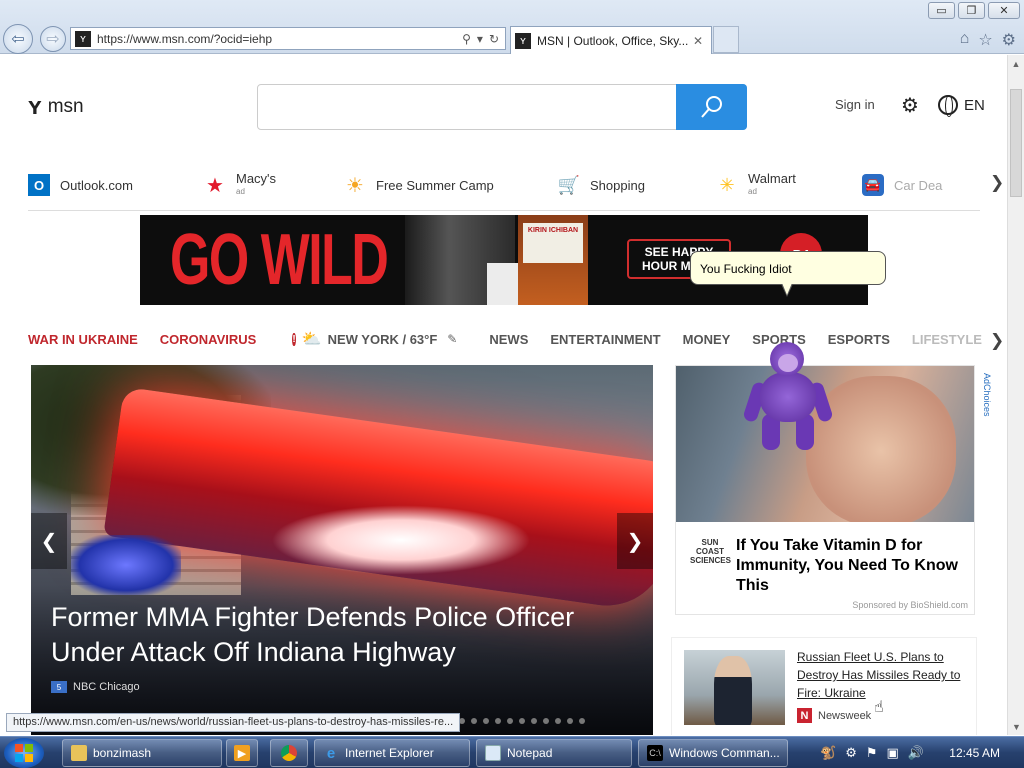 The width and height of the screenshot is (1024, 768). What do you see at coordinates (726, 39) in the screenshot?
I see `new-tab-button` at bounding box center [726, 39].